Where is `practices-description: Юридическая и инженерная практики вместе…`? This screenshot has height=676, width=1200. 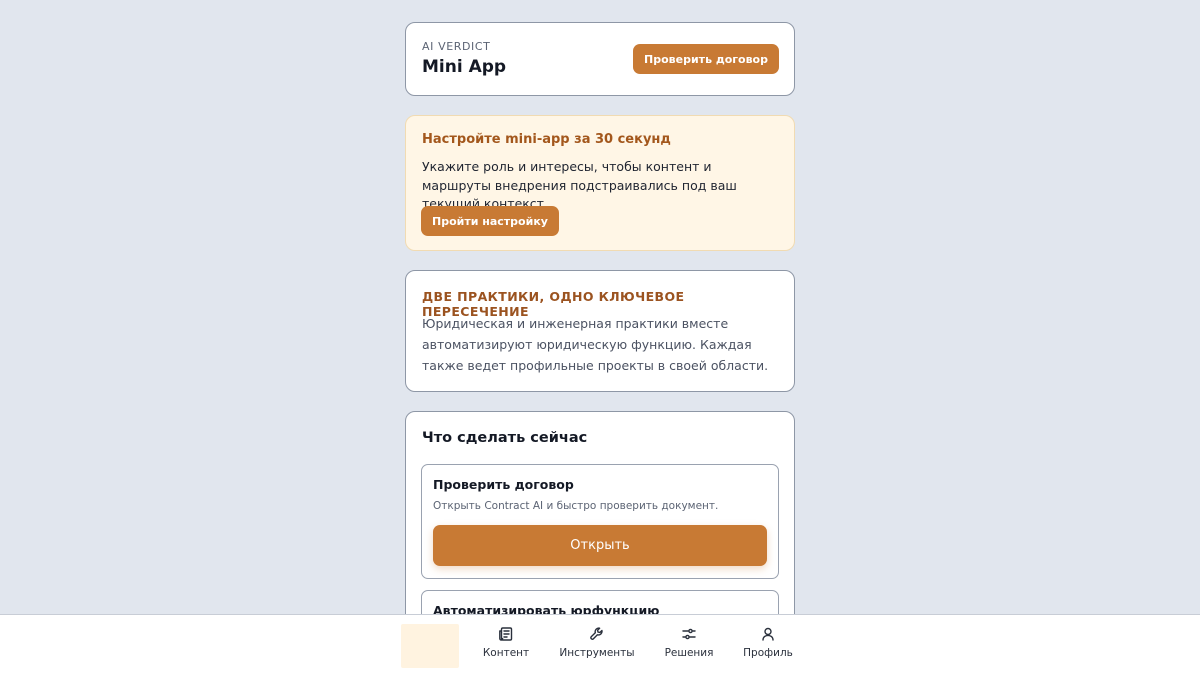
practices-description: Юридическая и инженерная практики вместе… is located at coordinates (595, 344).